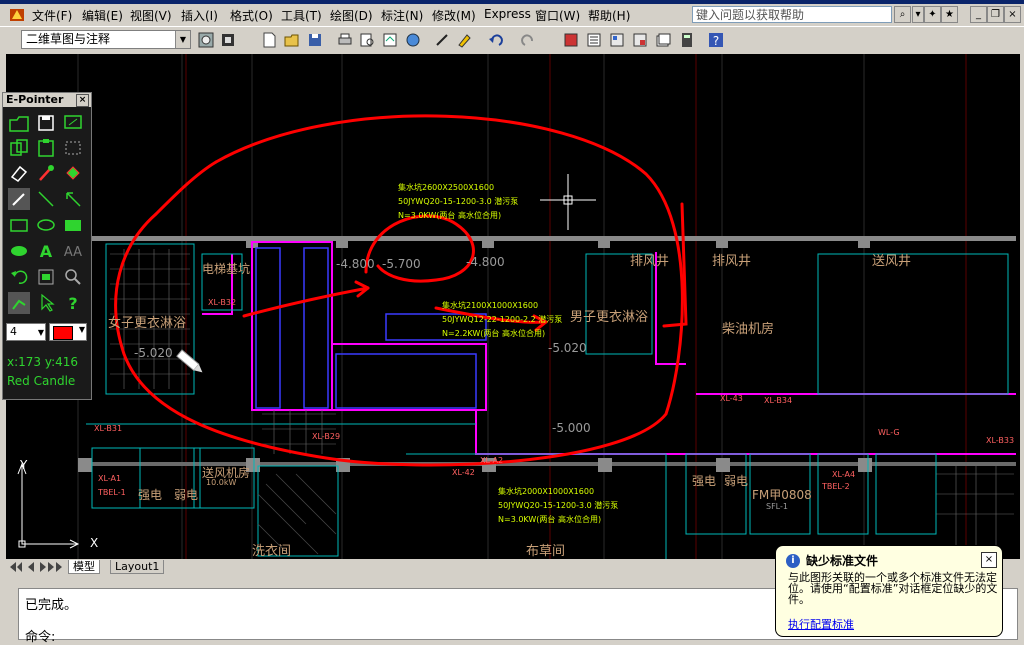 The height and width of the screenshot is (645, 1024). I want to click on quickcalc-icon, so click(687, 40).